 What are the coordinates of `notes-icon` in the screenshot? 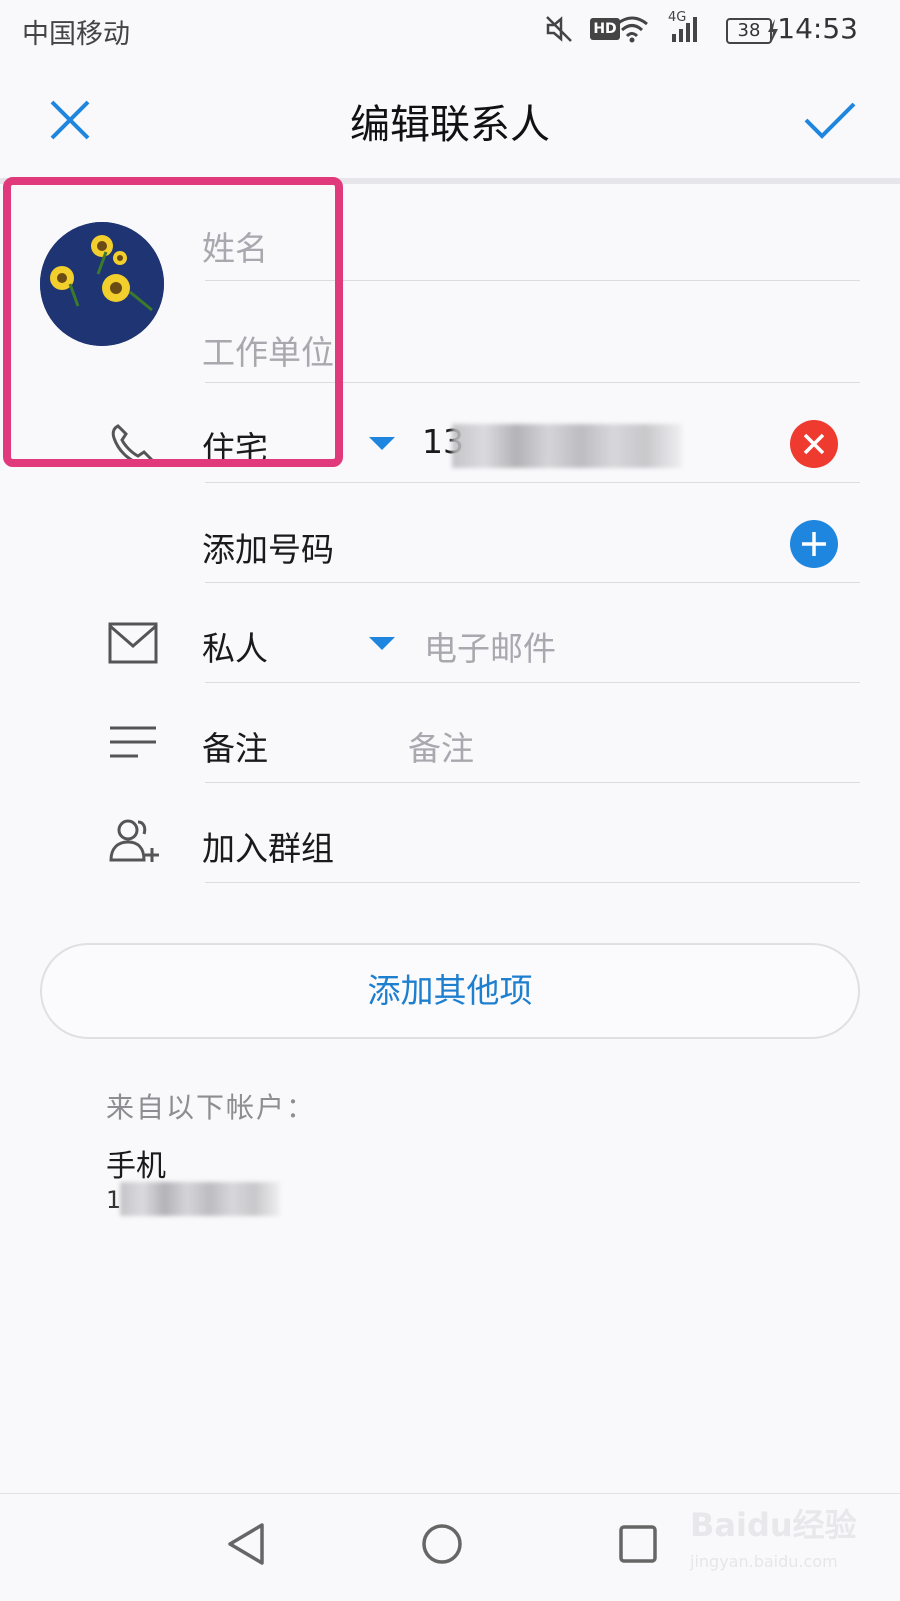 It's located at (133, 742).